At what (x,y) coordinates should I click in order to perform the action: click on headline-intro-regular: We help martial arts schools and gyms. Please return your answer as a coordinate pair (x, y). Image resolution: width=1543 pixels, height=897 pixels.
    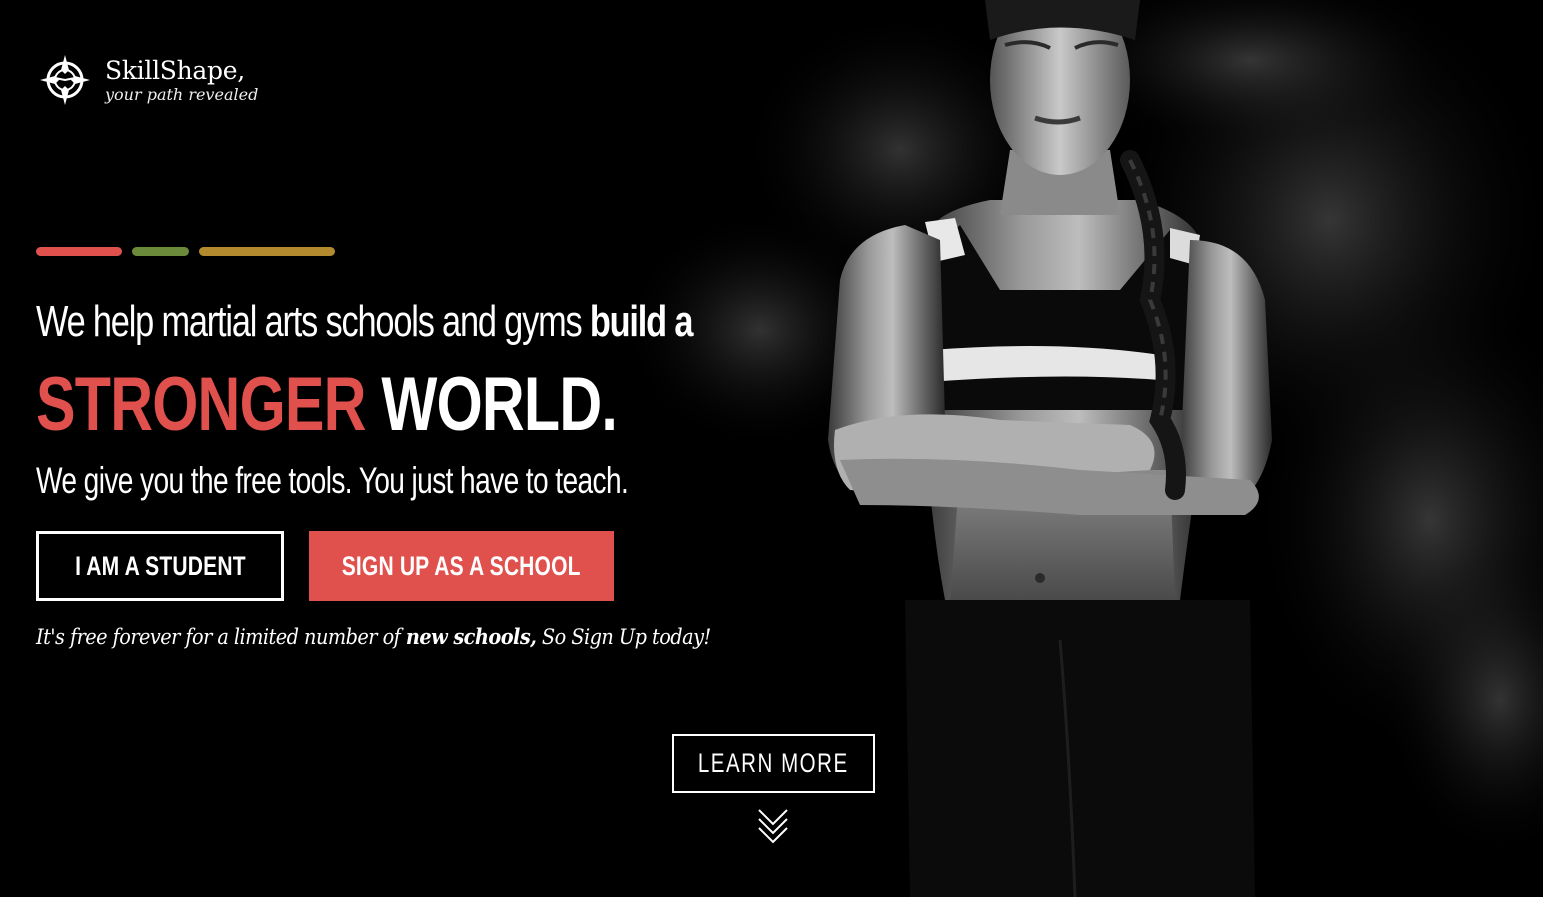
    Looking at the image, I should click on (313, 321).